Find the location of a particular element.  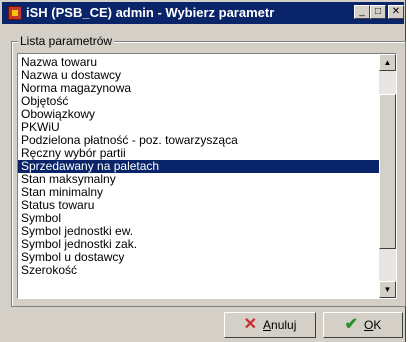

cancel-label: Anuluj is located at coordinates (280, 325).